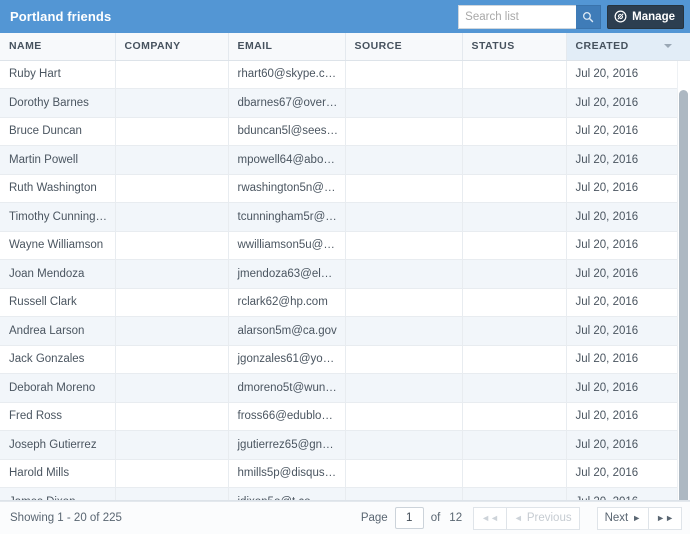 The height and width of the screenshot is (534, 690). I want to click on previous-page-label: Previous, so click(549, 518).